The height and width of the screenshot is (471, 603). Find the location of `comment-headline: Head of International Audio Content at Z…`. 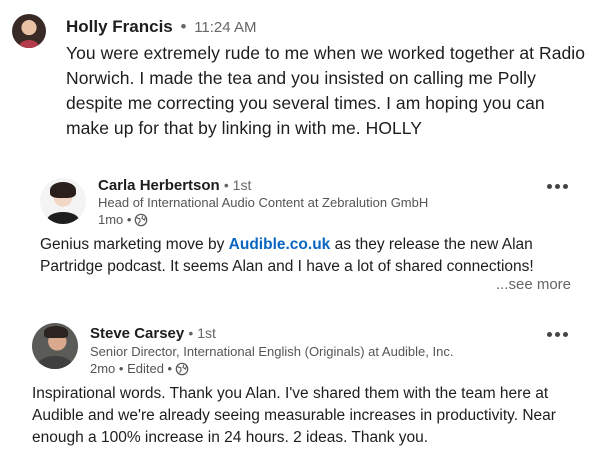

comment-headline: Head of International Audio Content at Z… is located at coordinates (263, 202).